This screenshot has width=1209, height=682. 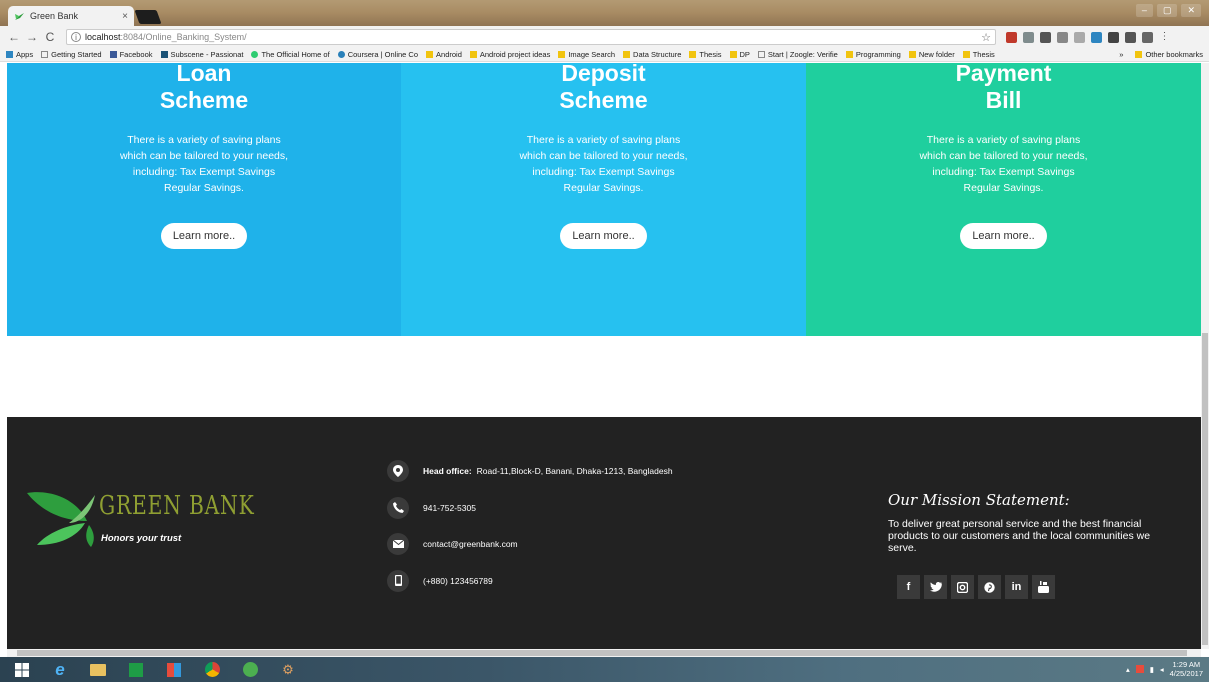 What do you see at coordinates (131, 54) in the screenshot?
I see `bookmark-item: Facebook` at bounding box center [131, 54].